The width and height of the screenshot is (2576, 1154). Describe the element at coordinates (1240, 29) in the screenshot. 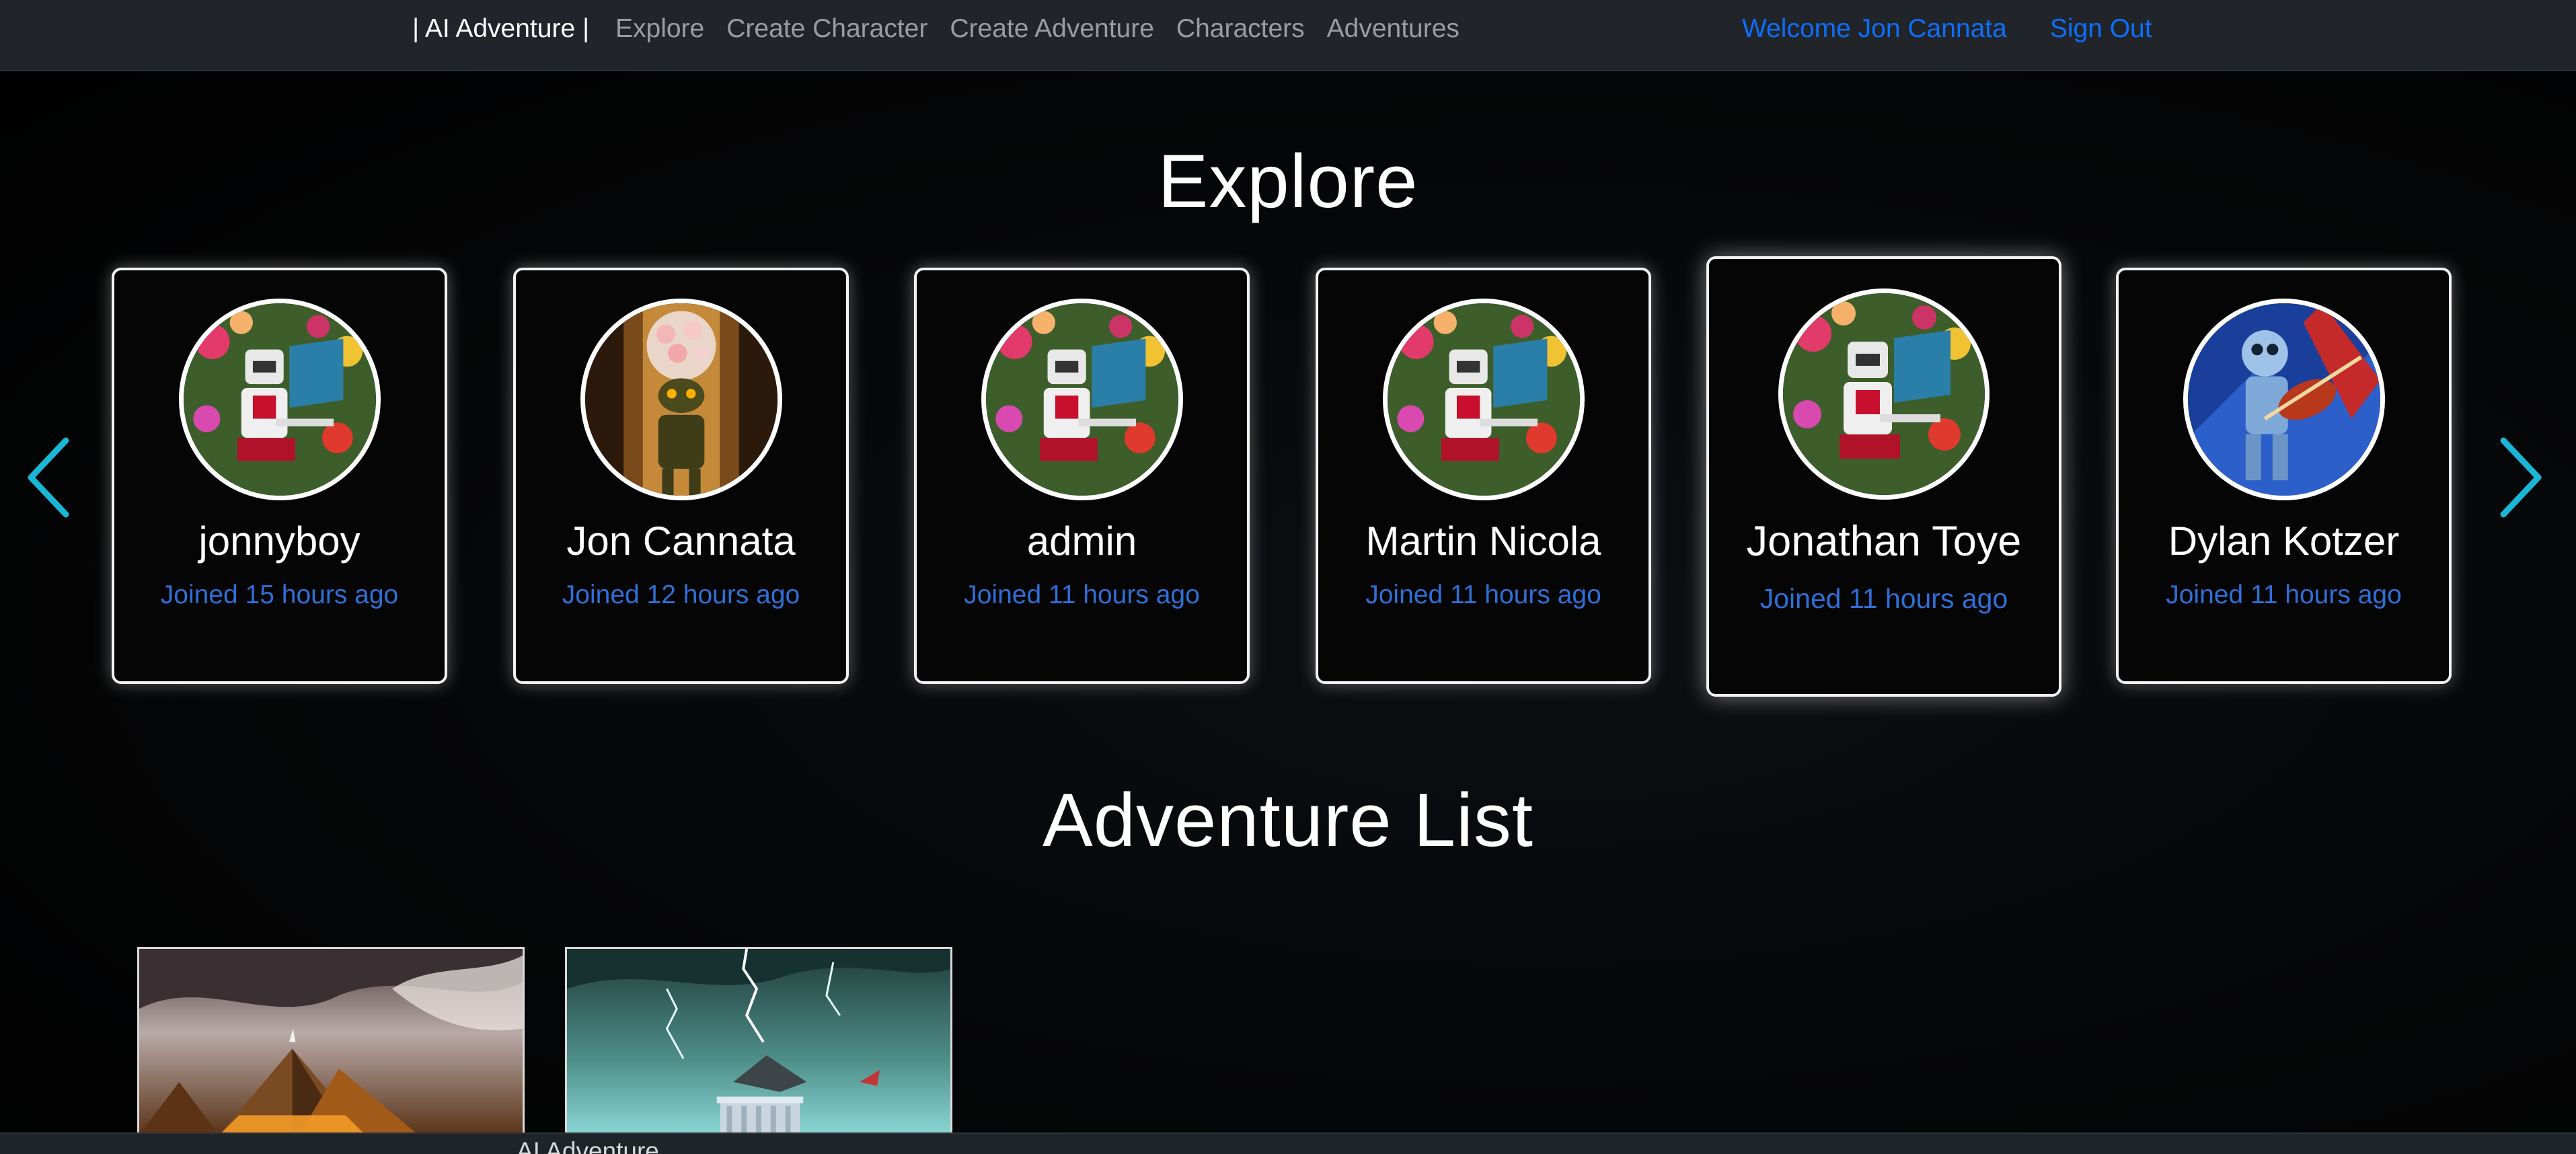

I see `nav-link-characters: Characters` at that location.